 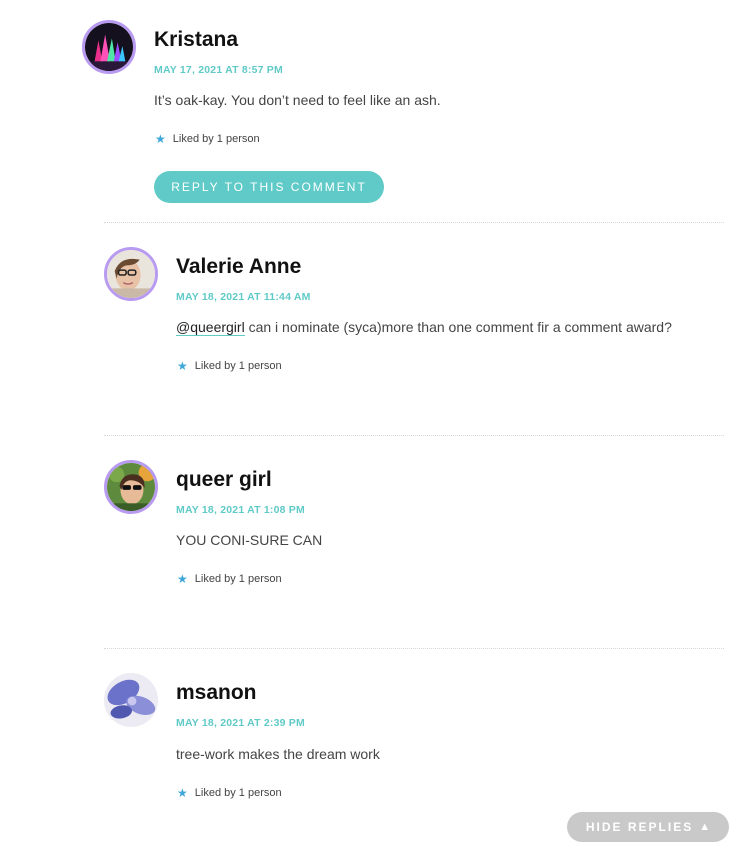 What do you see at coordinates (278, 754) in the screenshot?
I see `comment-text: tree-work makes the dream work` at bounding box center [278, 754].